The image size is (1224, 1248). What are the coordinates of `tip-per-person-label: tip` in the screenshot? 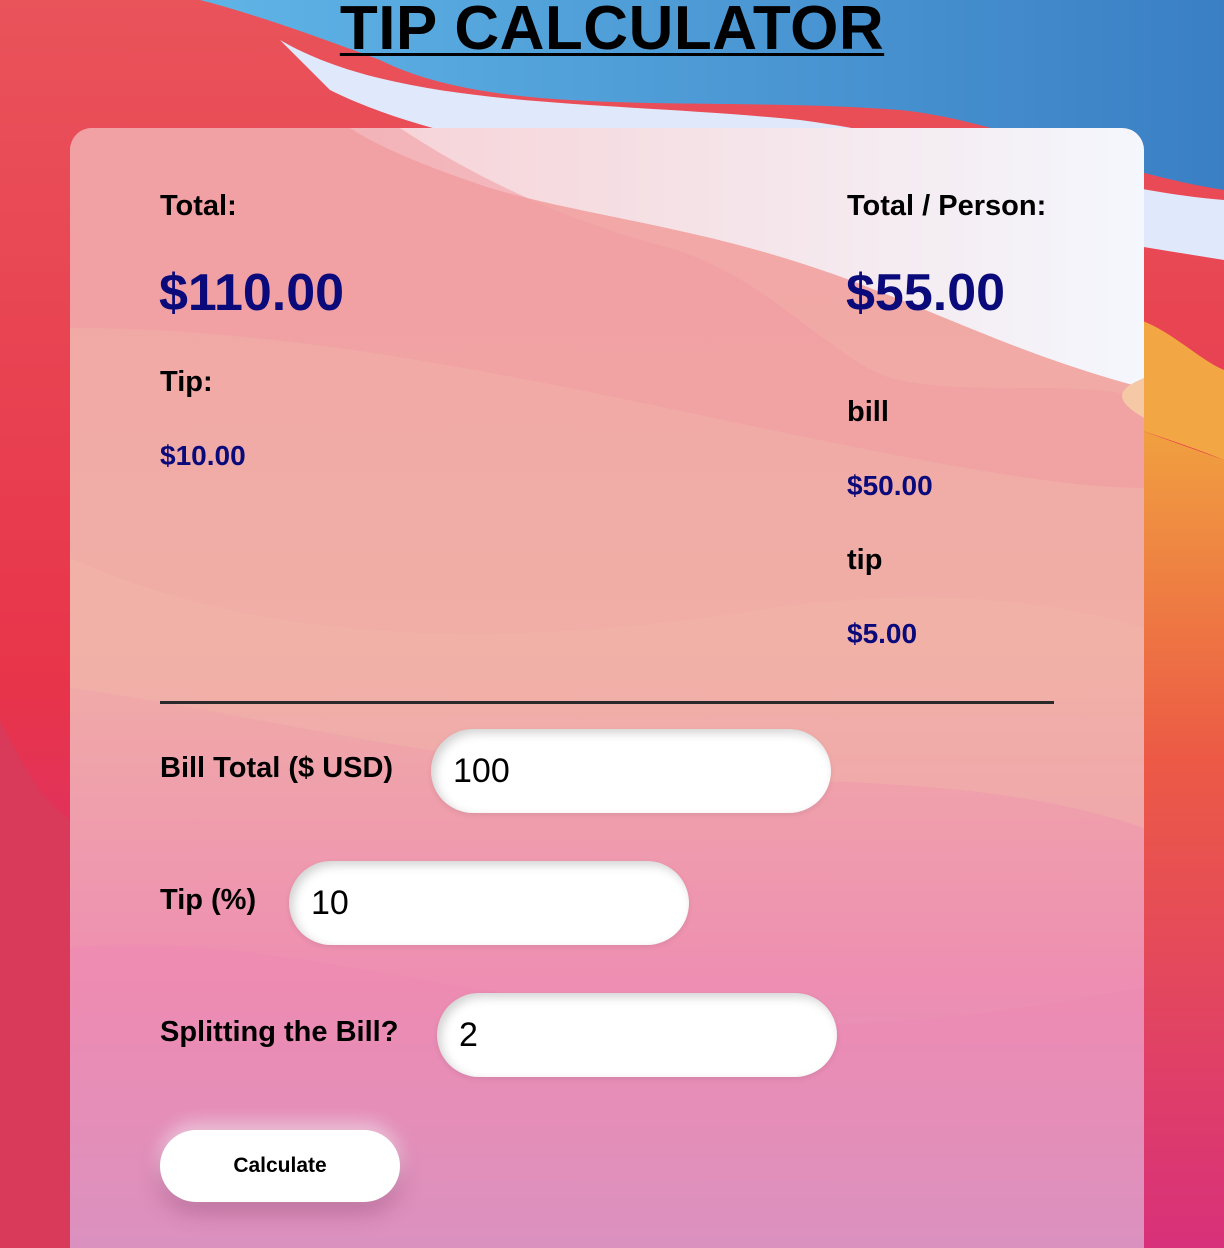 It's located at (865, 560).